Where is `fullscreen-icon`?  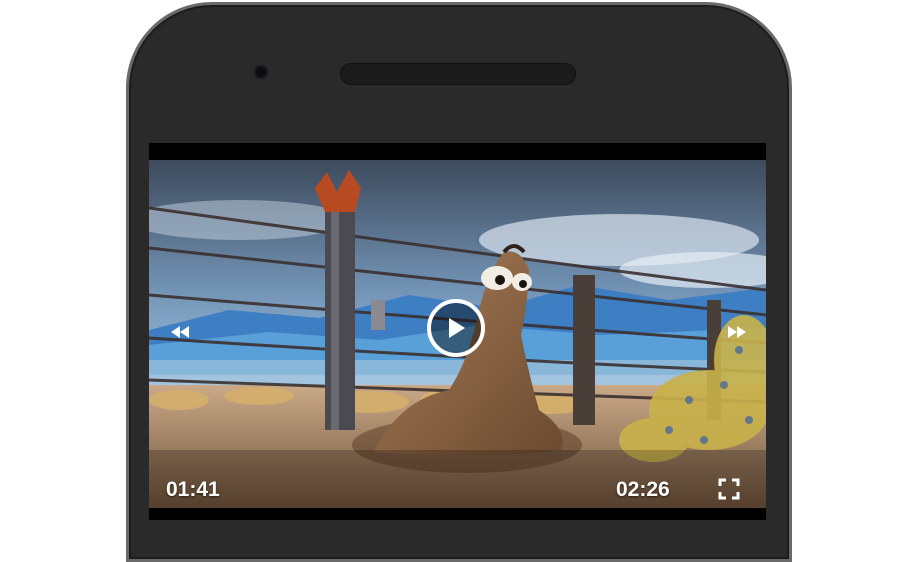 fullscreen-icon is located at coordinates (729, 489).